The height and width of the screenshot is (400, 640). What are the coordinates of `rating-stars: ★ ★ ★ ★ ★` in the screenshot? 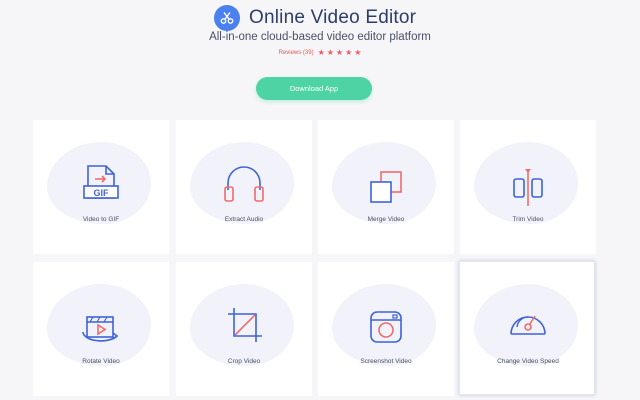 It's located at (340, 53).